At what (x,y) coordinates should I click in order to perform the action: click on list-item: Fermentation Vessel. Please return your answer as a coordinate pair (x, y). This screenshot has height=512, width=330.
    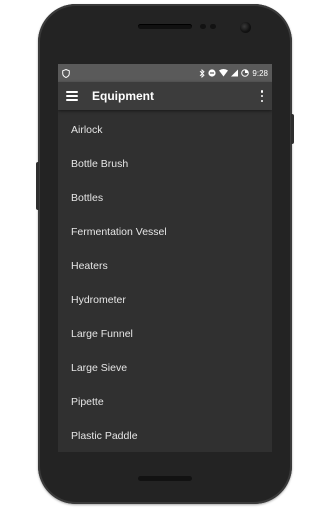
    Looking at the image, I should click on (165, 232).